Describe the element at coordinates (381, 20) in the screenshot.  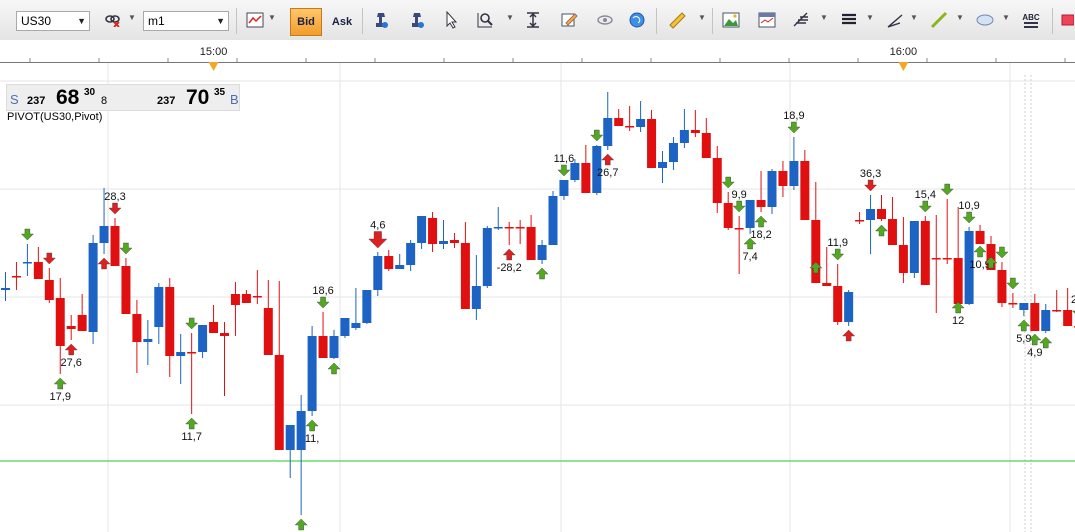
I see `horse-icon` at that location.